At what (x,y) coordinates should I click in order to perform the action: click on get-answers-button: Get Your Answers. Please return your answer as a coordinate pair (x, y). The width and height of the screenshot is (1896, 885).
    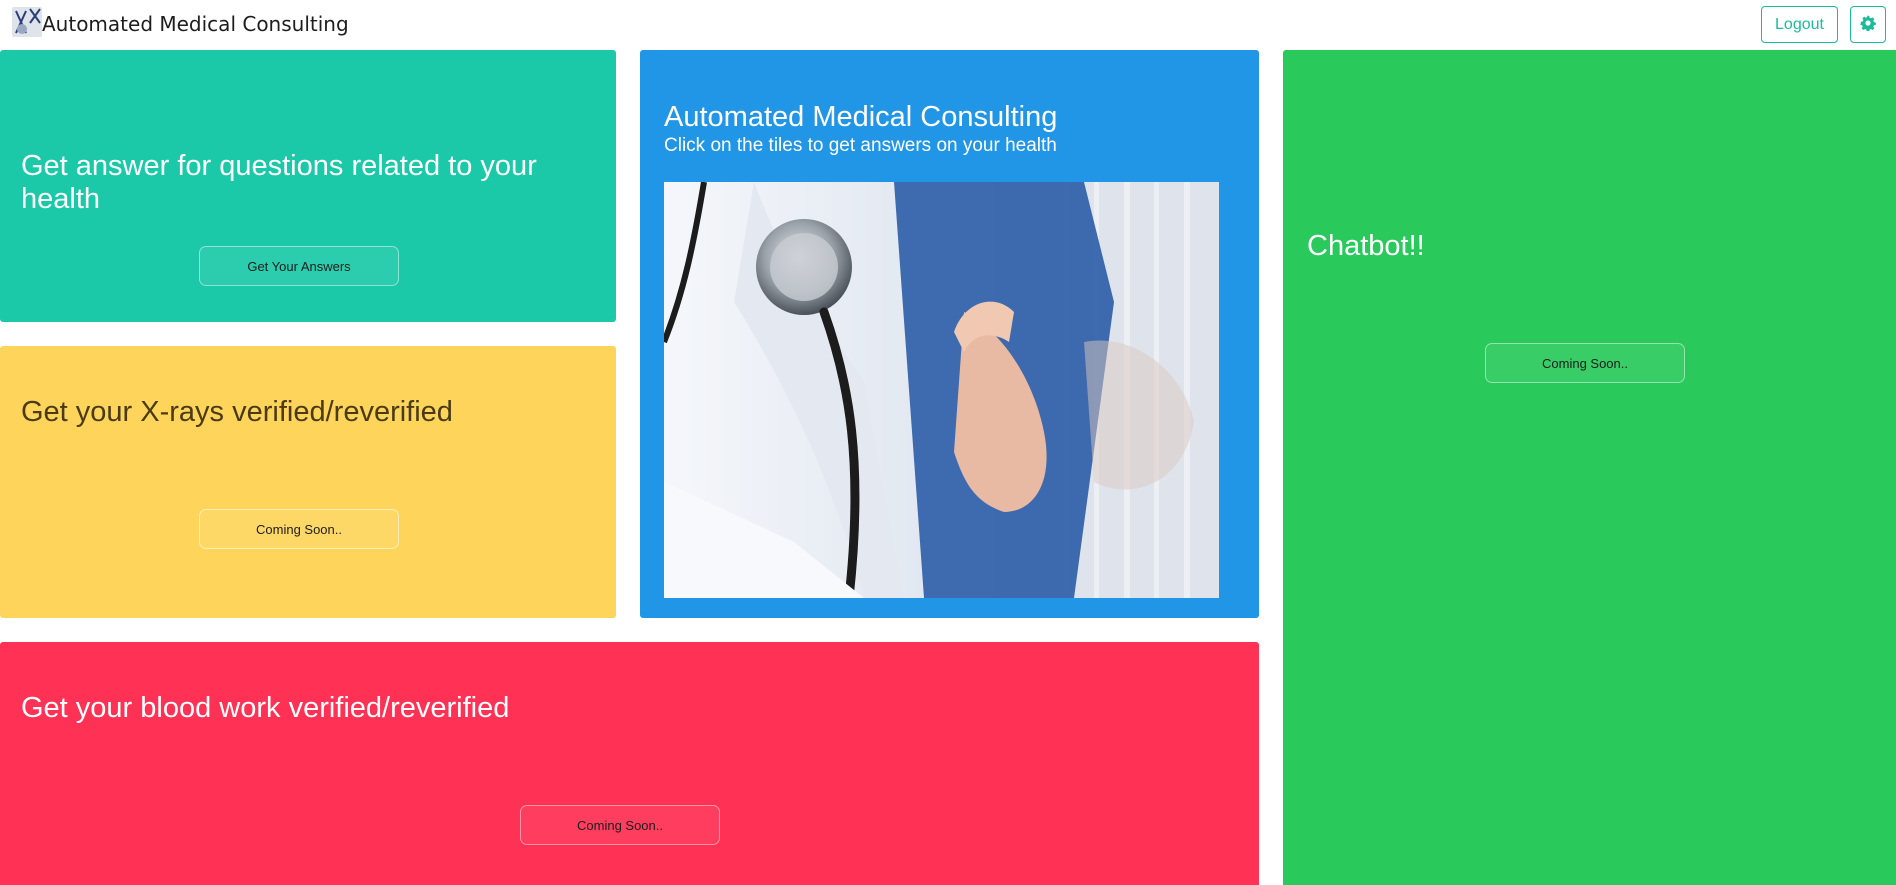
    Looking at the image, I should click on (299, 266).